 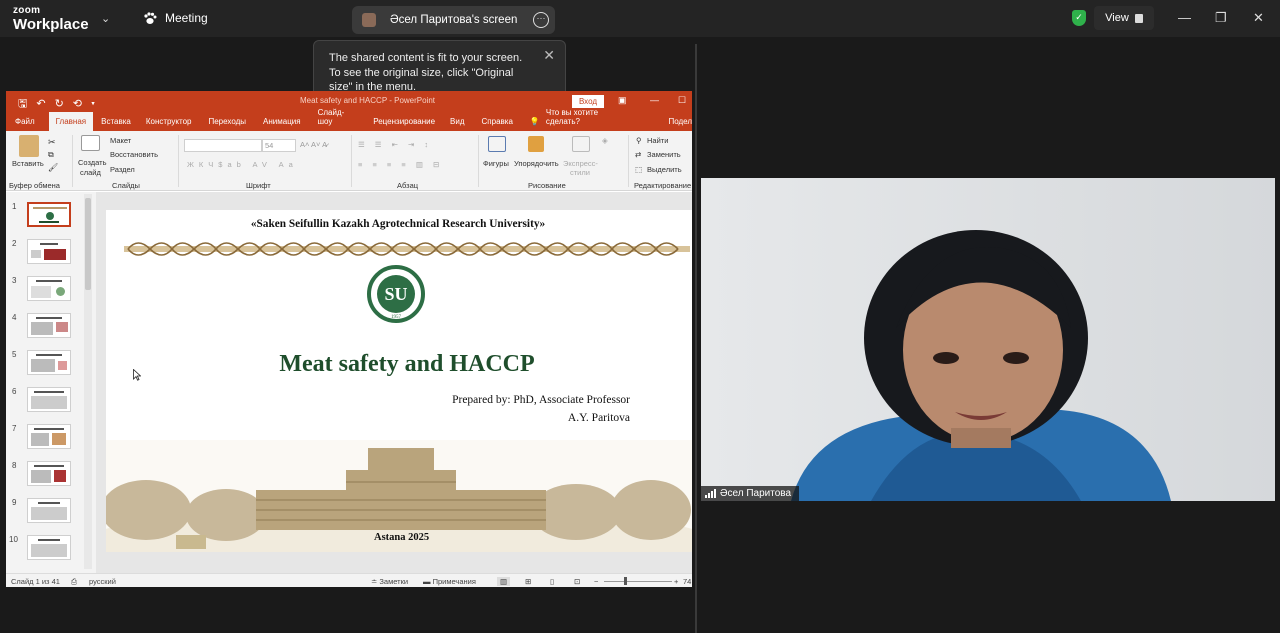 I want to click on editing-group-label: Редактирование, so click(x=663, y=185).